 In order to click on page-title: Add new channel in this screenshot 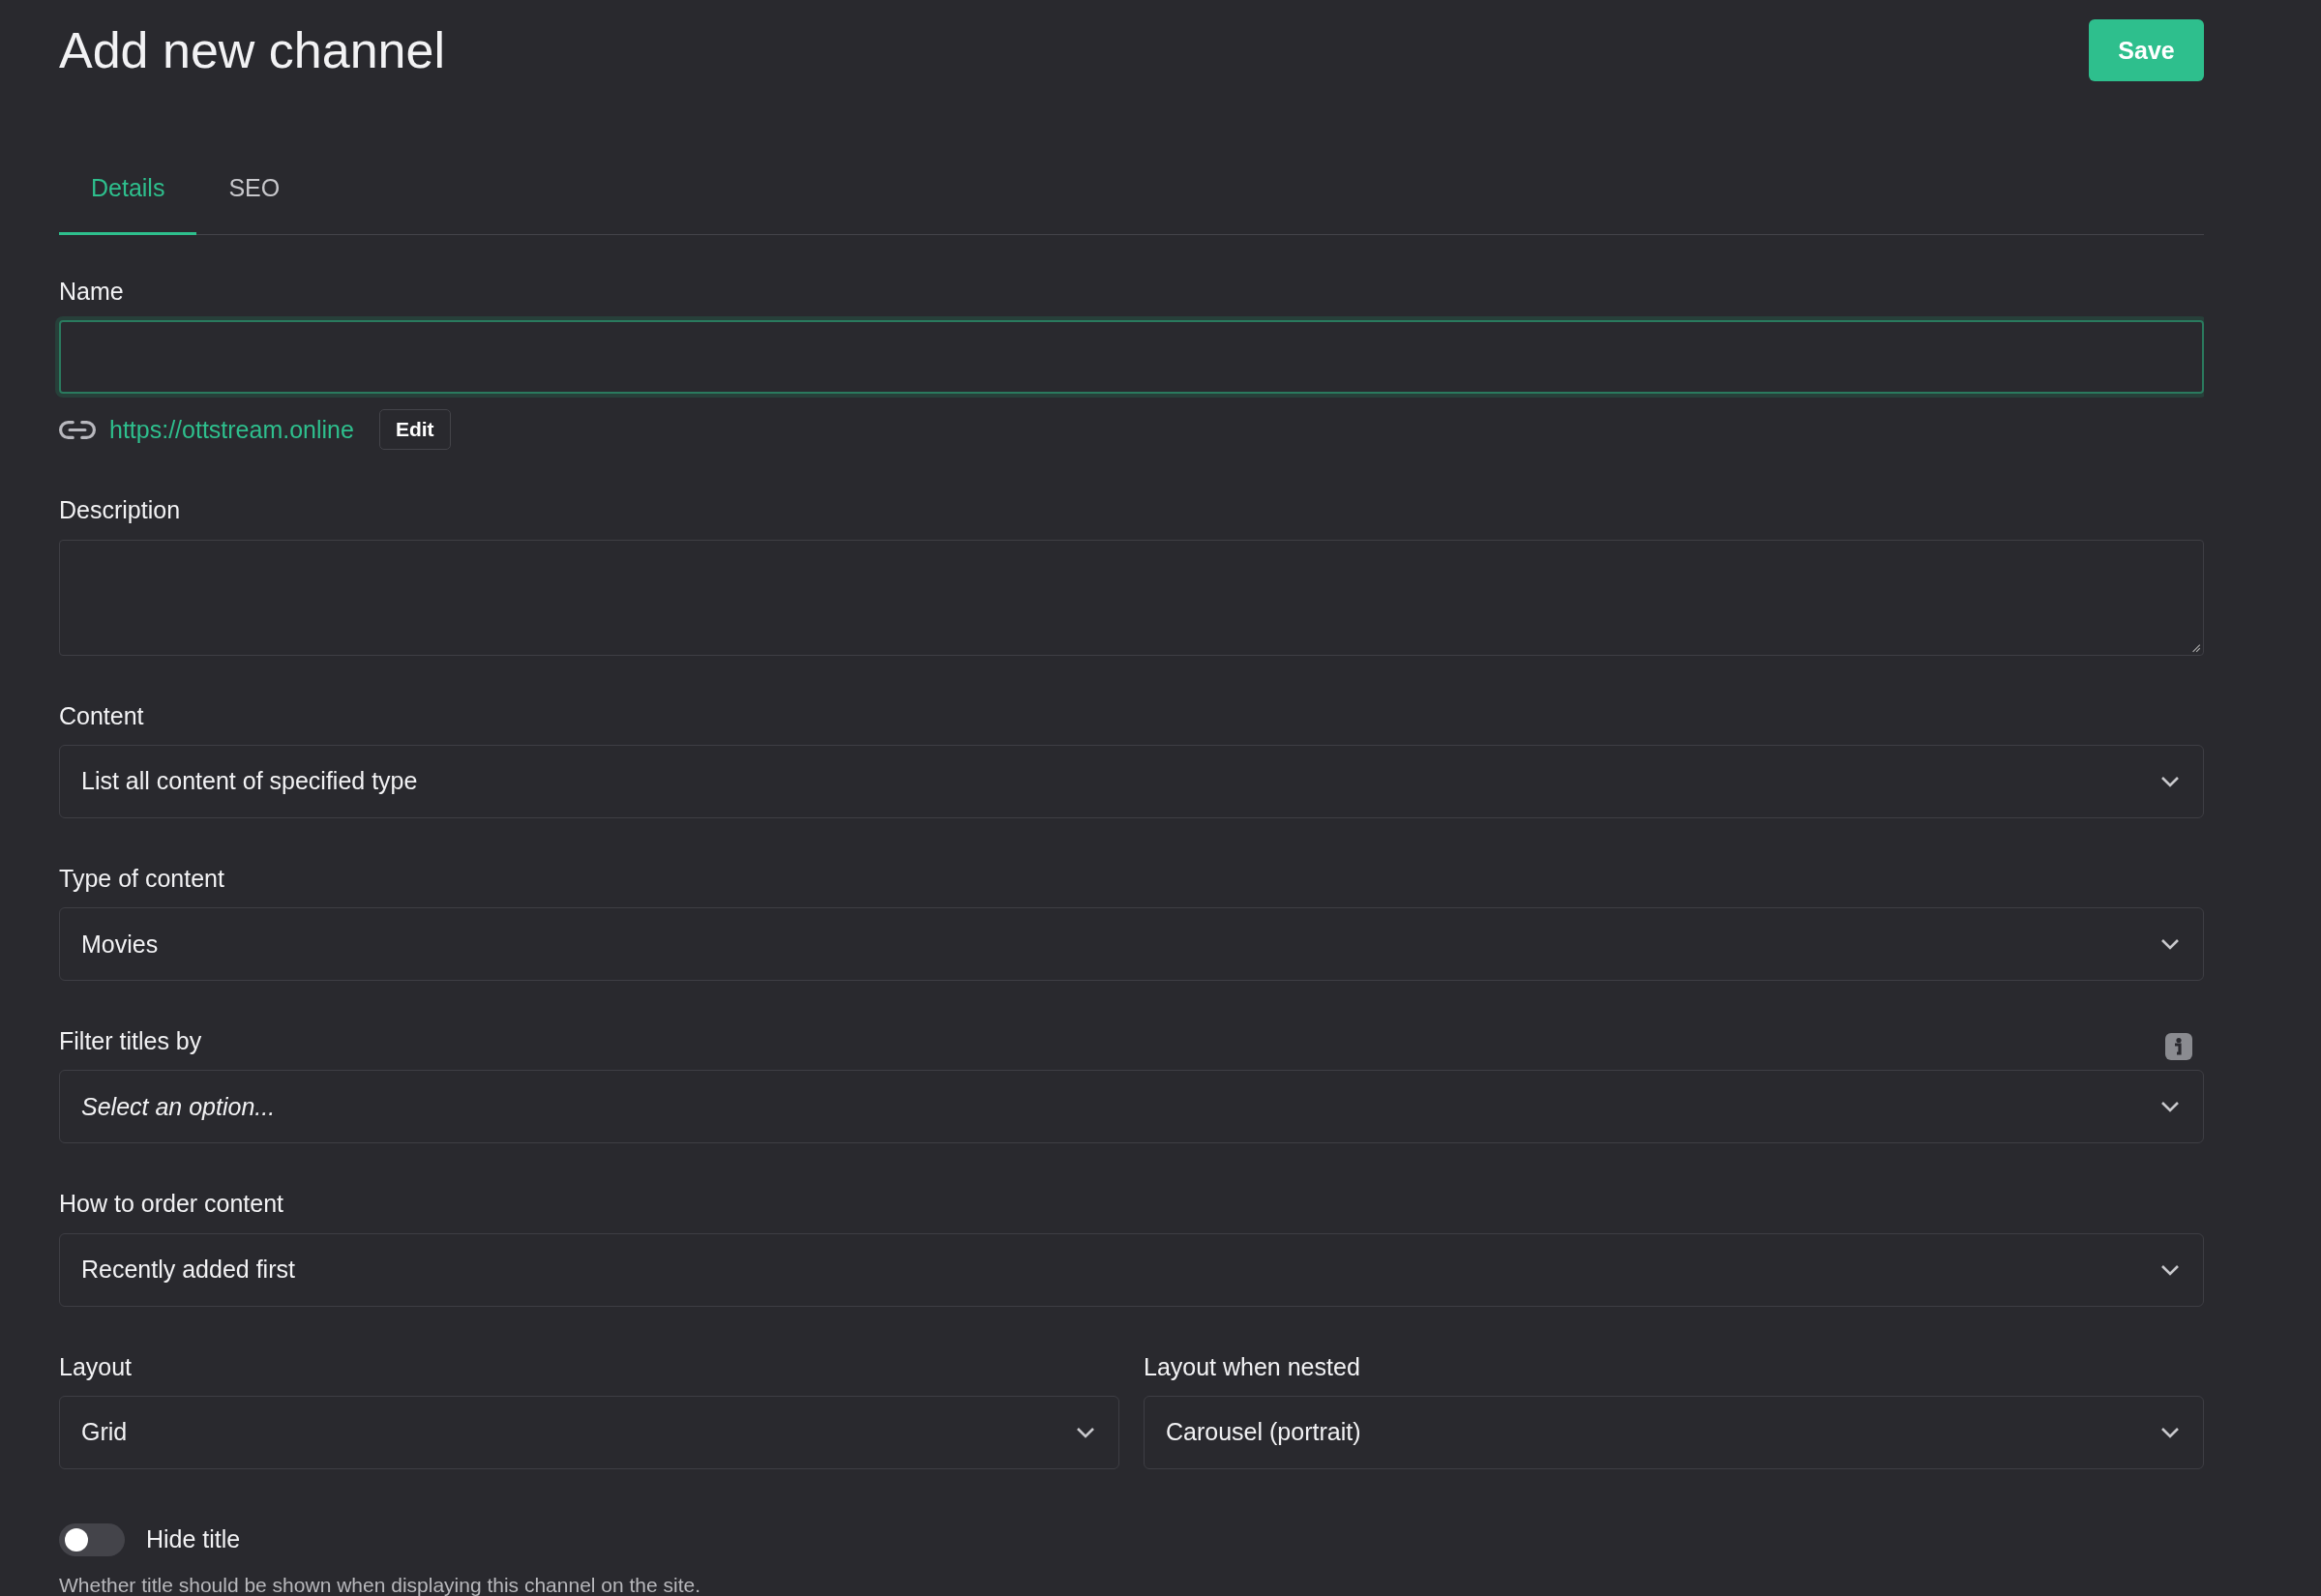, I will do `click(252, 50)`.